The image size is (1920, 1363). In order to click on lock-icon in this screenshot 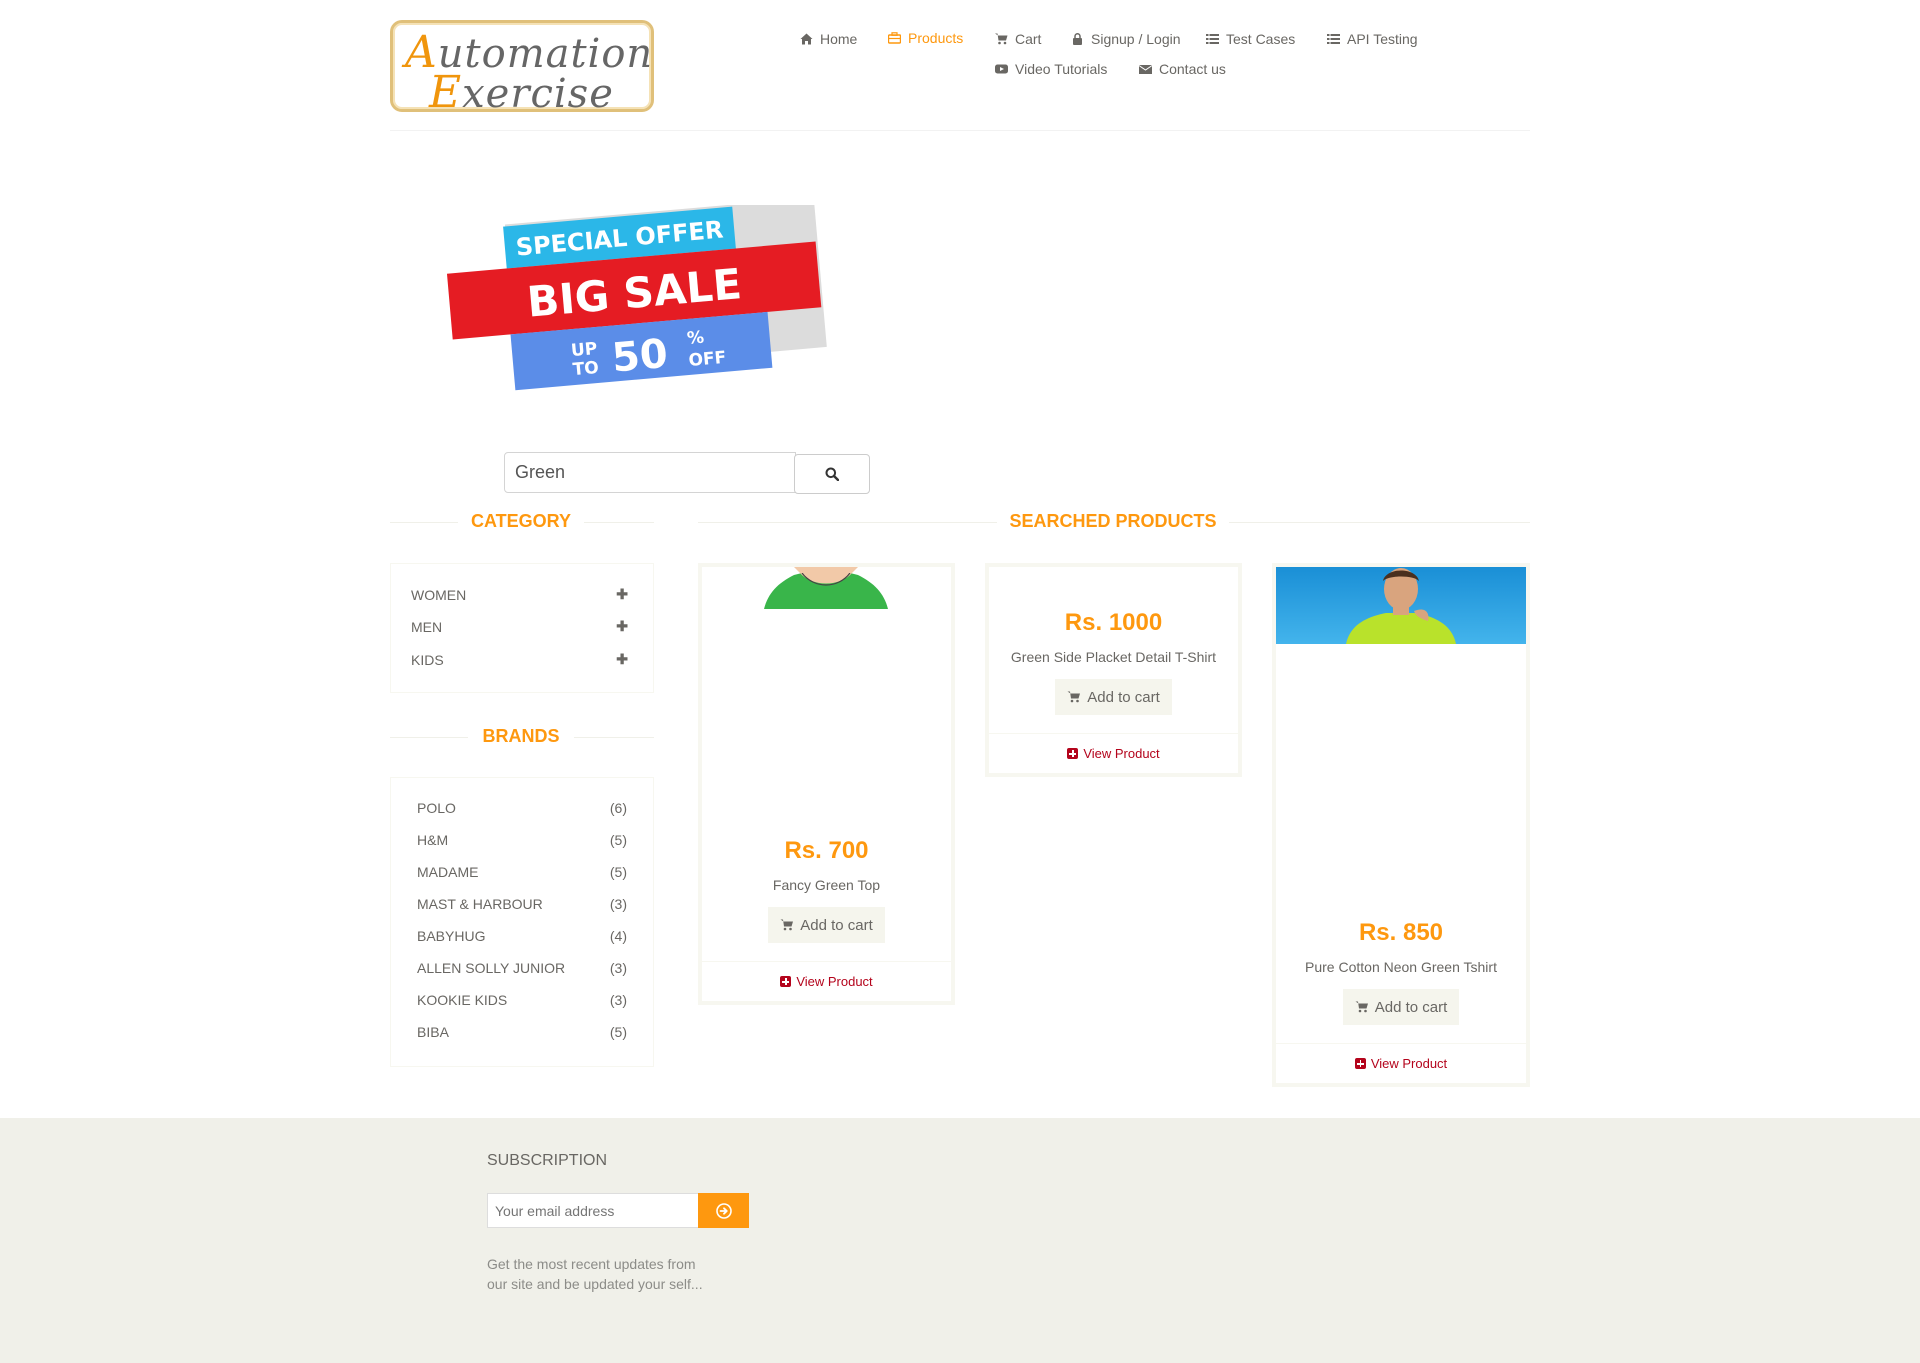, I will do `click(1077, 39)`.